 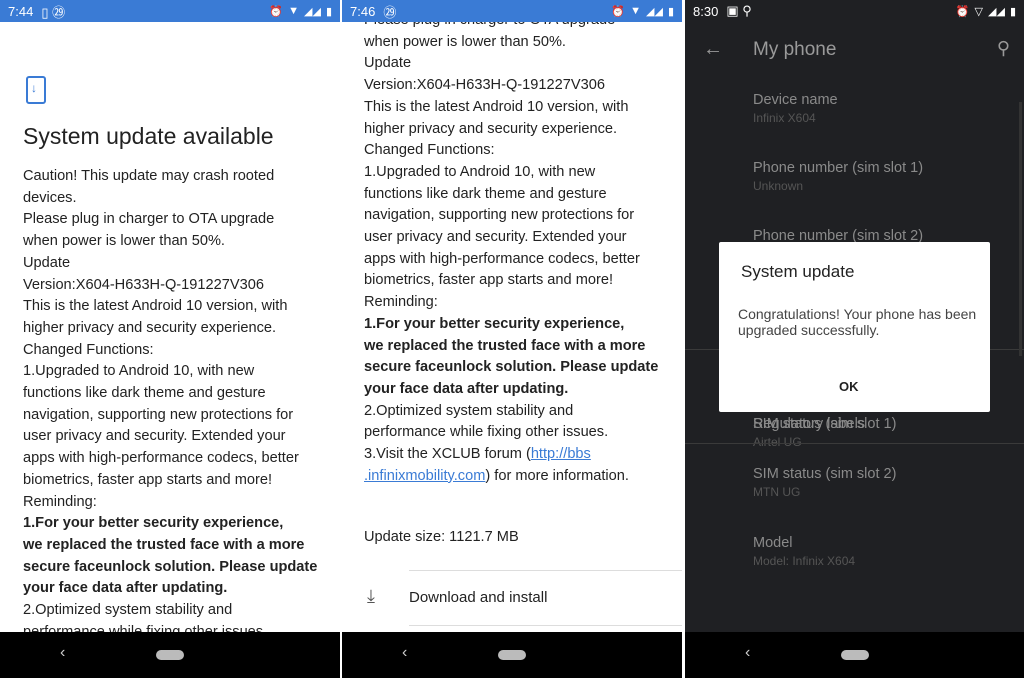 I want to click on setting-value: Model: Infinix X604, so click(x=804, y=561).